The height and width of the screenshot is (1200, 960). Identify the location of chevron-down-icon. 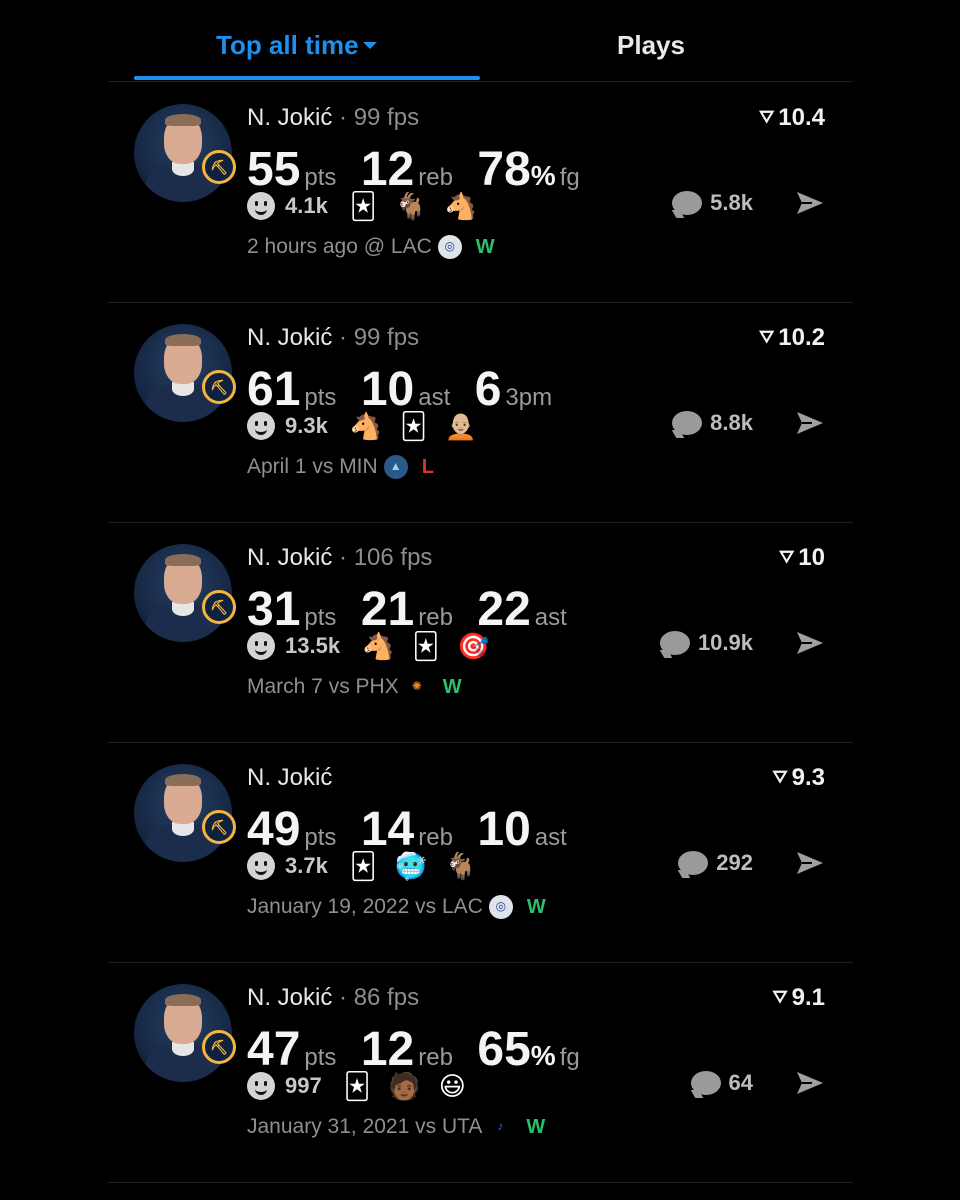
(369, 45).